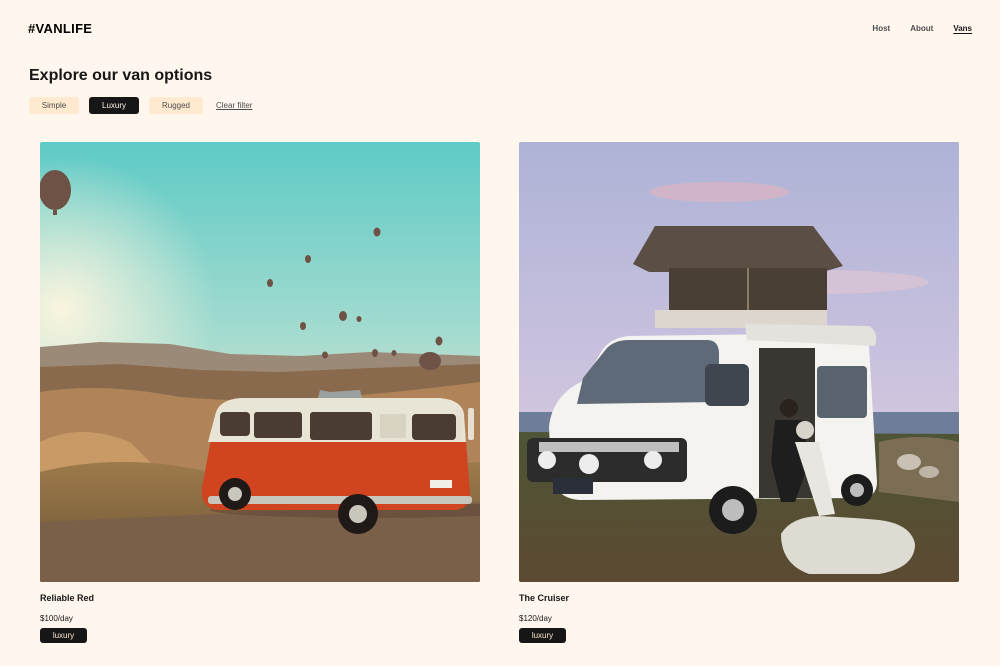  I want to click on filter-luxury-button: Luxury, so click(114, 105).